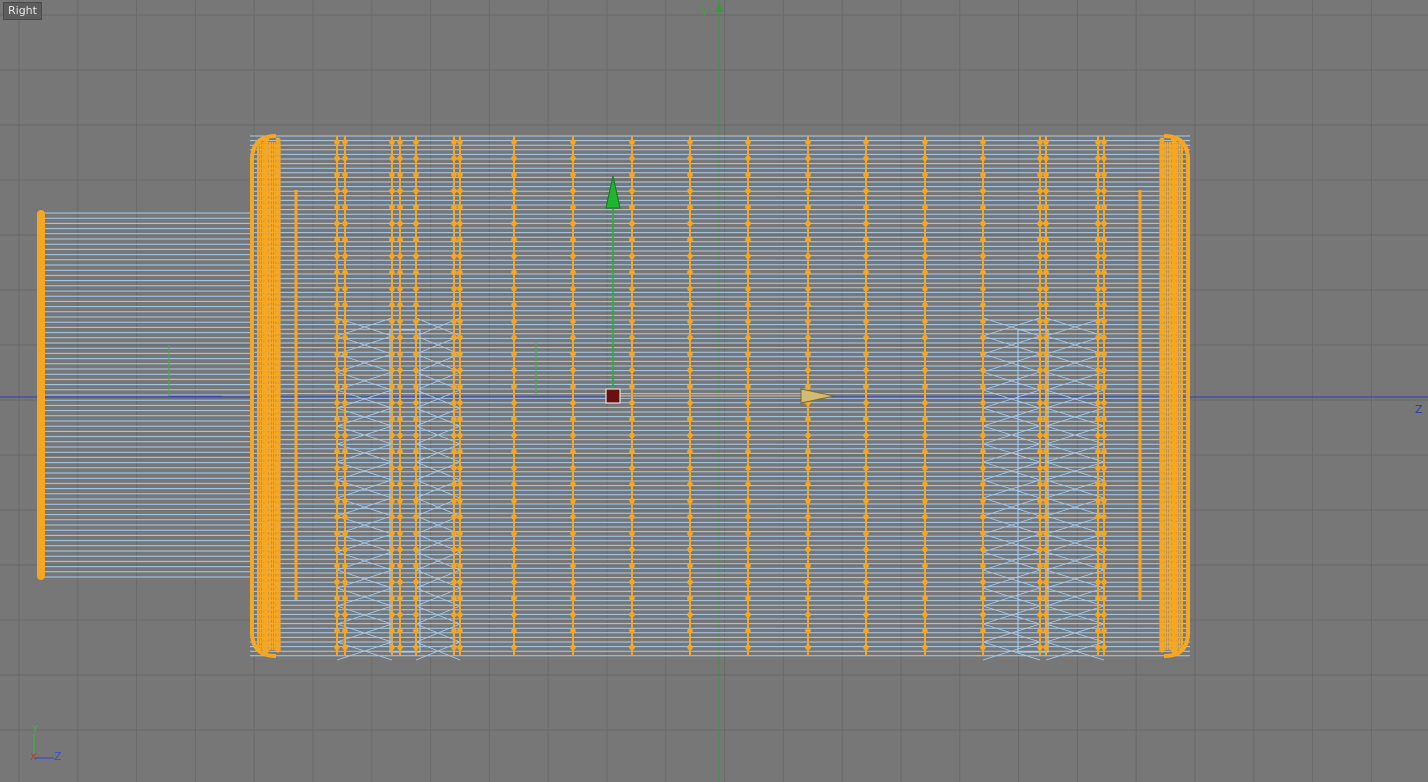 The image size is (1428, 782). I want to click on view-label-button: Right, so click(22, 11).